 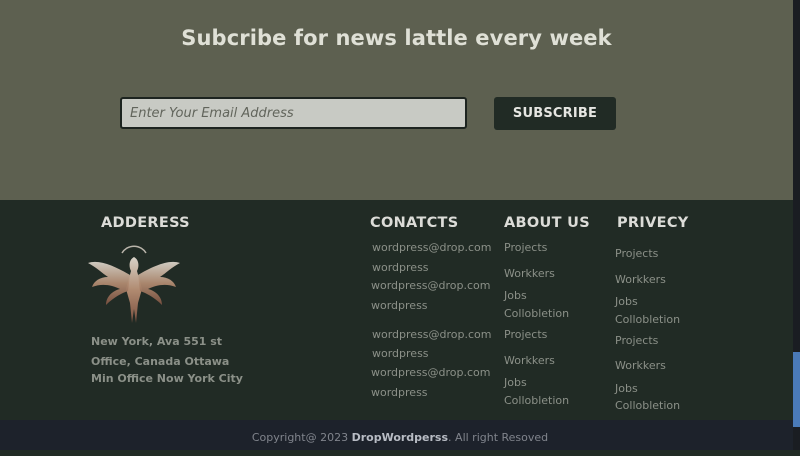 I want to click on address-line-1: New York, Ava 551 st, so click(x=157, y=341).